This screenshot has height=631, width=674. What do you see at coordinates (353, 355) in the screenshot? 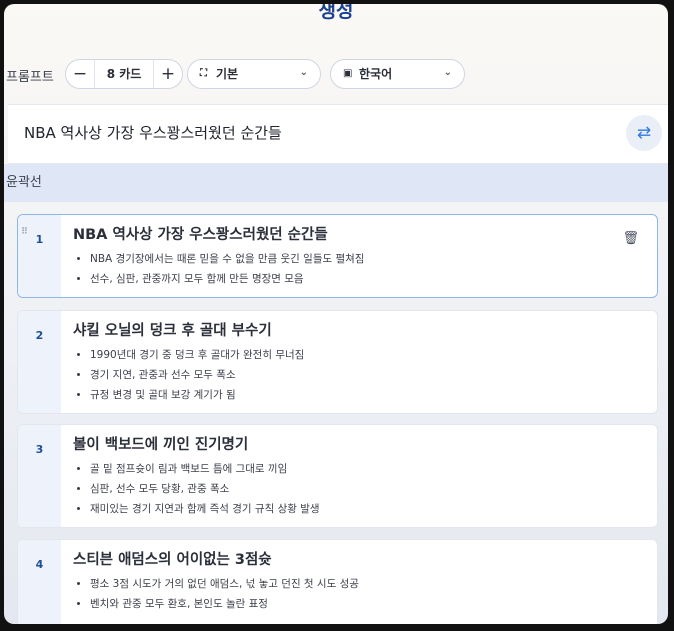
I see `bullet-item: 1990년대 경기 중 덩크 후 골대가 완전히 무너짐` at bounding box center [353, 355].